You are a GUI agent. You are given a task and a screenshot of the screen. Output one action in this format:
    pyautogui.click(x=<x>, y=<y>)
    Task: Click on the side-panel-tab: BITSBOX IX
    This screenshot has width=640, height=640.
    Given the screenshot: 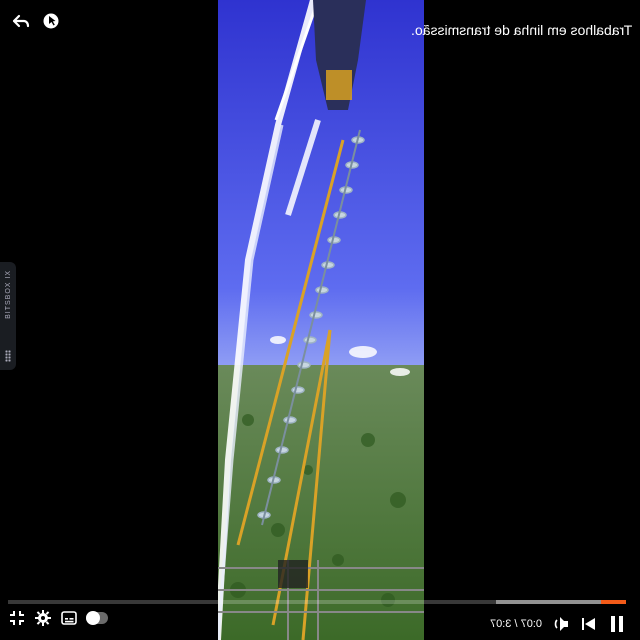 What is the action you would take?
    pyautogui.click(x=8, y=316)
    